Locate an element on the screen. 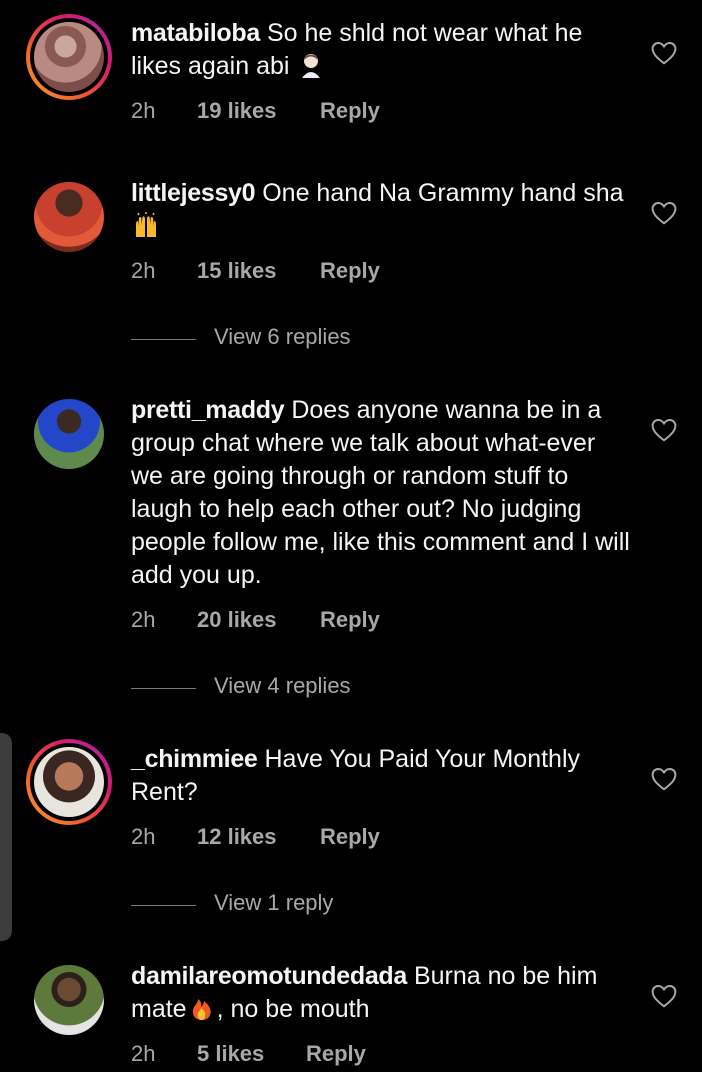 The height and width of the screenshot is (1072, 702). comment-likes: 15 likes is located at coordinates (237, 271).